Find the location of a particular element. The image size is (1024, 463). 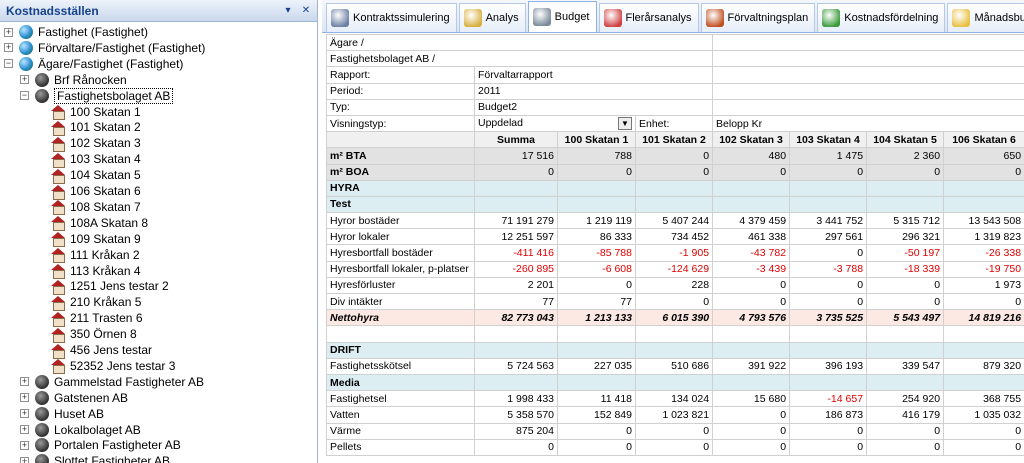

table-cell: 5 358 570 is located at coordinates (516, 415).